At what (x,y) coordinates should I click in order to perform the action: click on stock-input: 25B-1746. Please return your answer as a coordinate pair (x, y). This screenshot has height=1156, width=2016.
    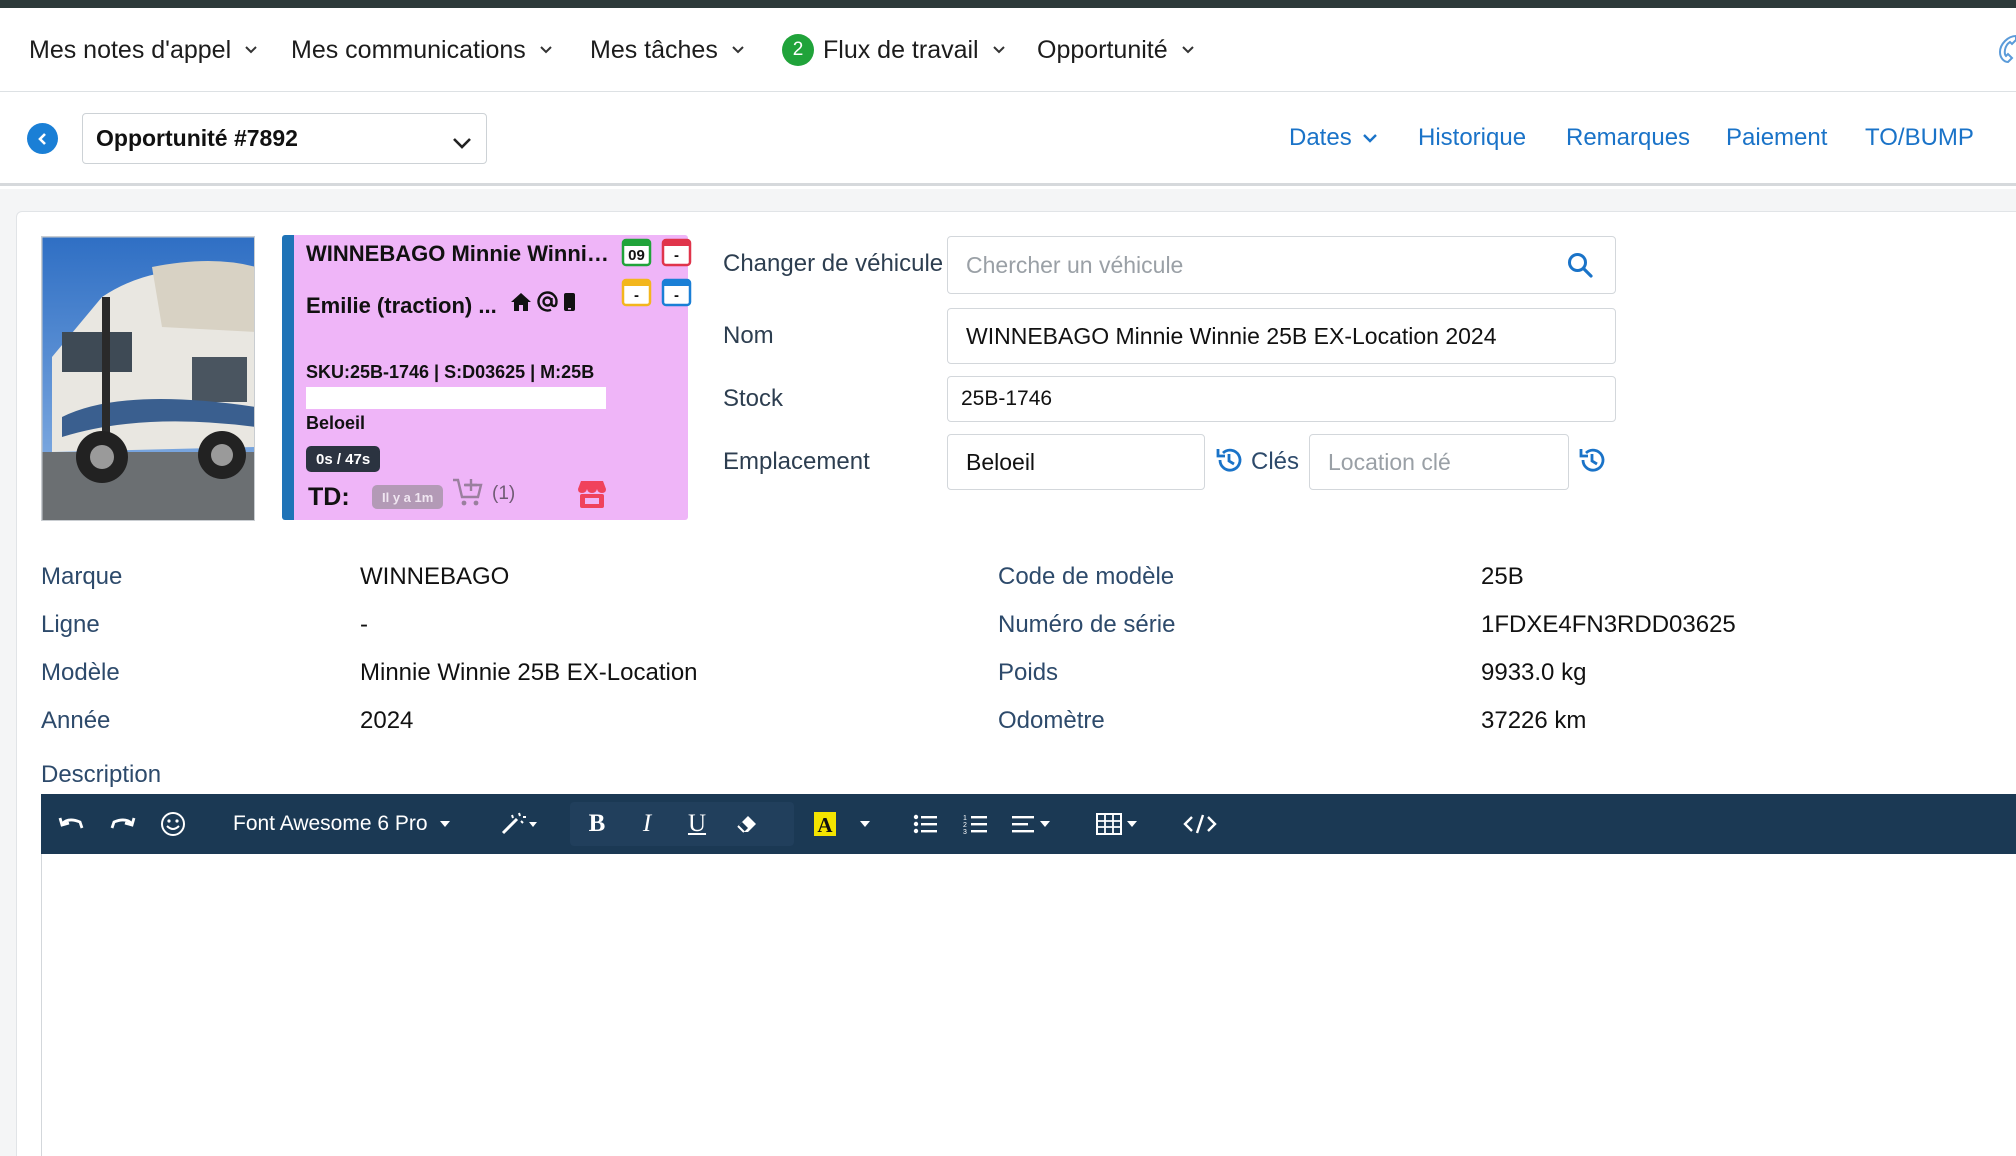
    Looking at the image, I should click on (1281, 399).